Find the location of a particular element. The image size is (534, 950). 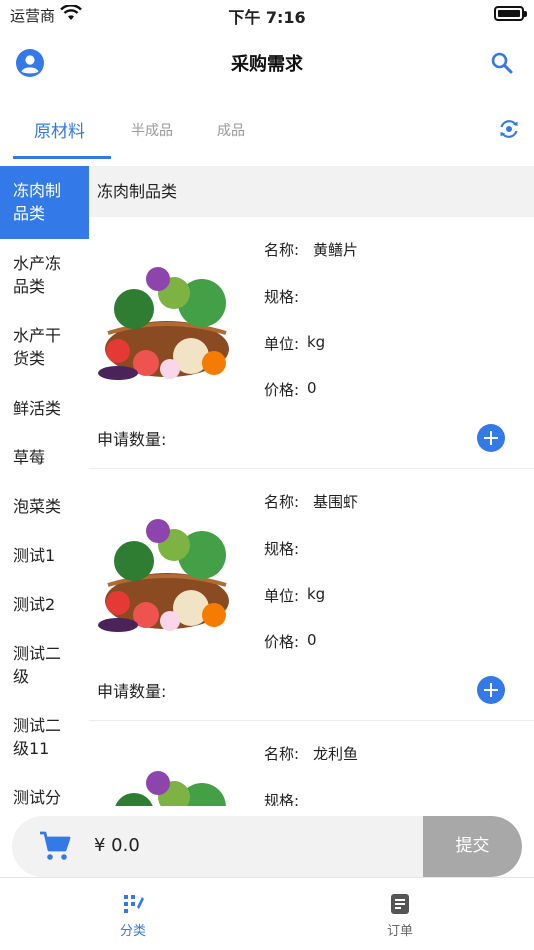

cart-bar: ¥ 0.0 提交 is located at coordinates (267, 846).